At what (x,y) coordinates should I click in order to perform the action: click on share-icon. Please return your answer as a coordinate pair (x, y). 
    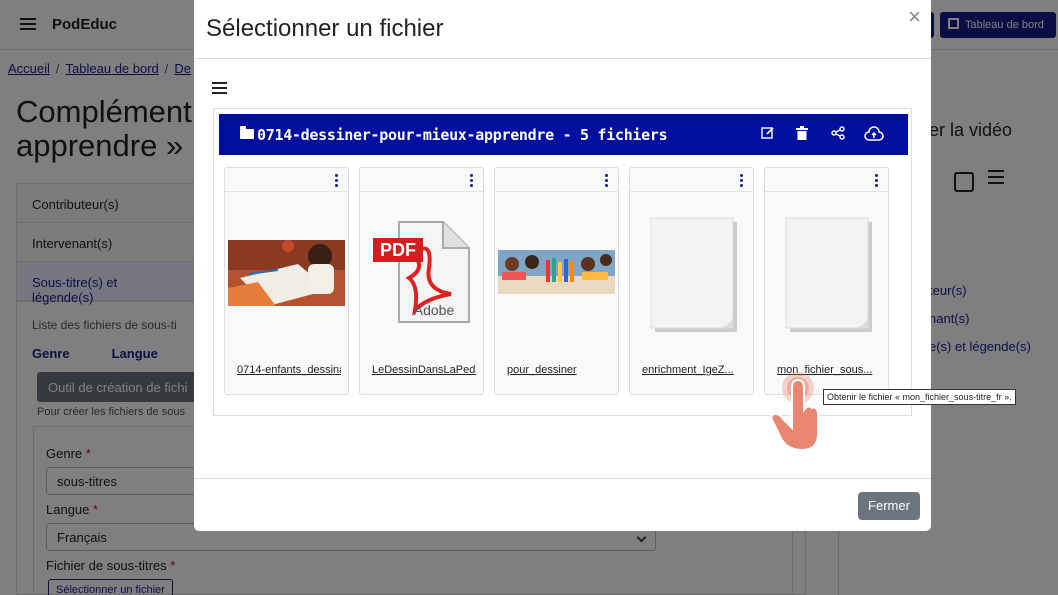
    Looking at the image, I should click on (838, 134).